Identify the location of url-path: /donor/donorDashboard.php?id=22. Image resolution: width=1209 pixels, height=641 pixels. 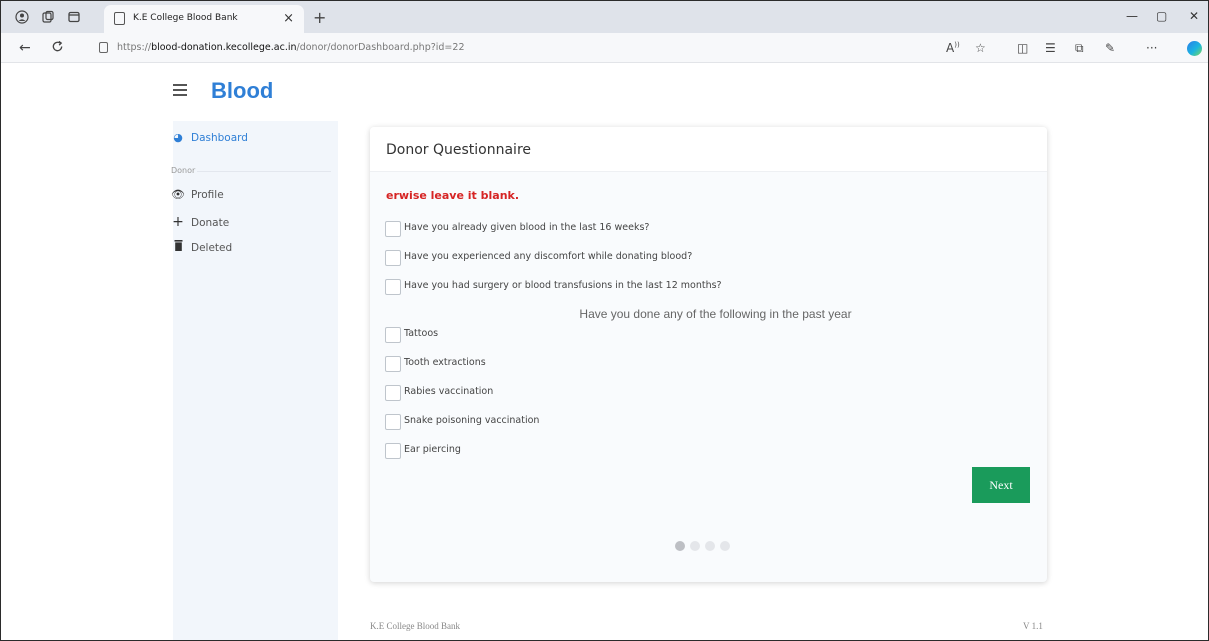
(380, 47).